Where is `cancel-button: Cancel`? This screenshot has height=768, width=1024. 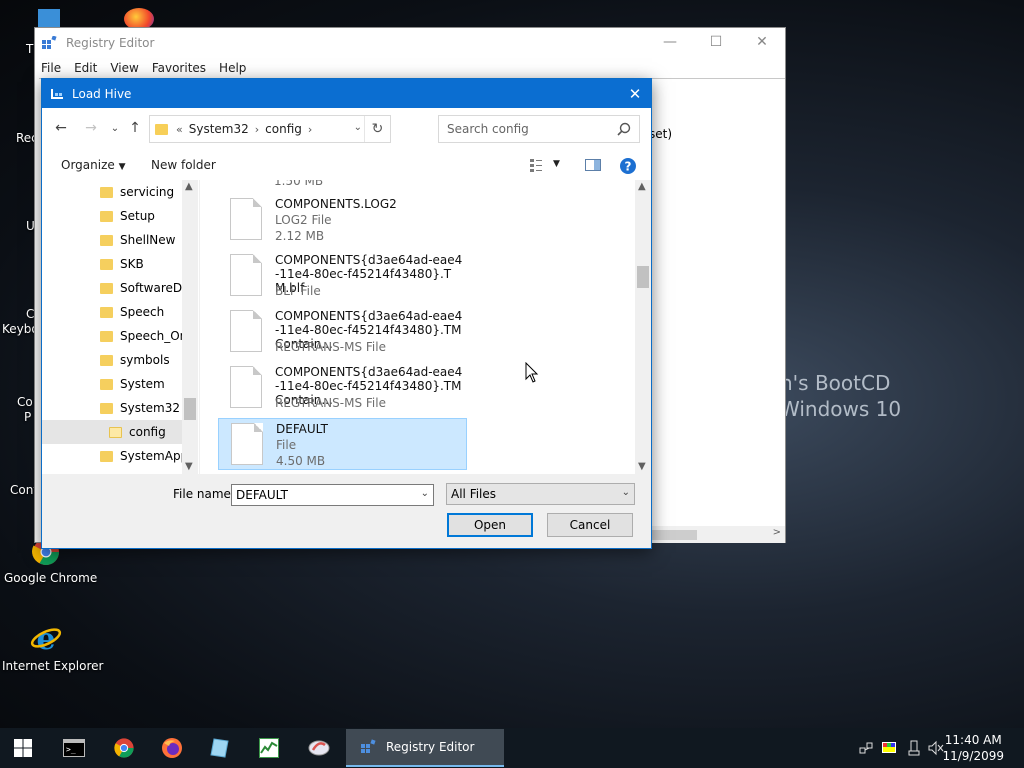
cancel-button: Cancel is located at coordinates (590, 525).